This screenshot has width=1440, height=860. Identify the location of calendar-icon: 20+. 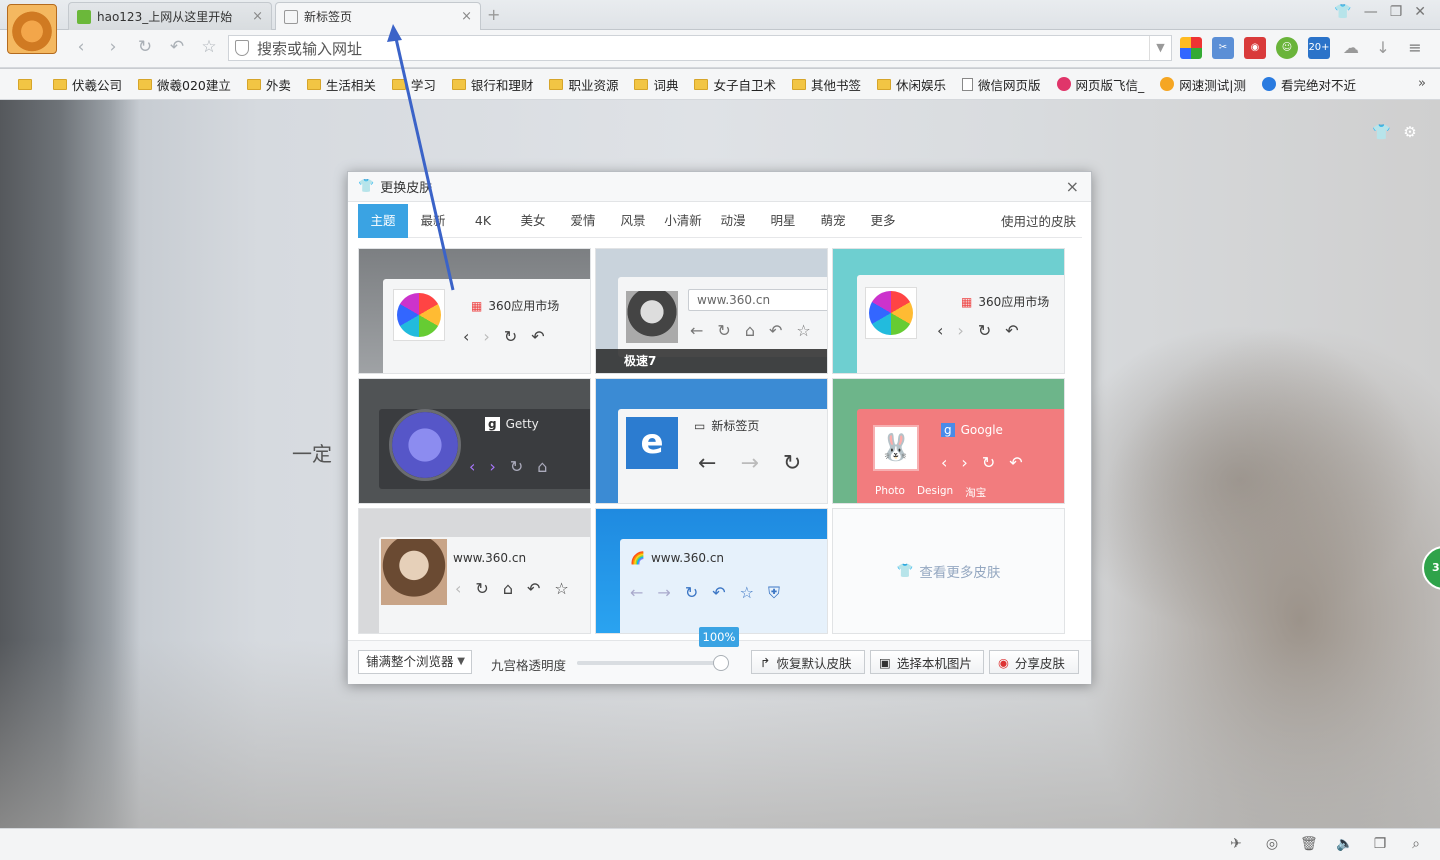
(1319, 48).